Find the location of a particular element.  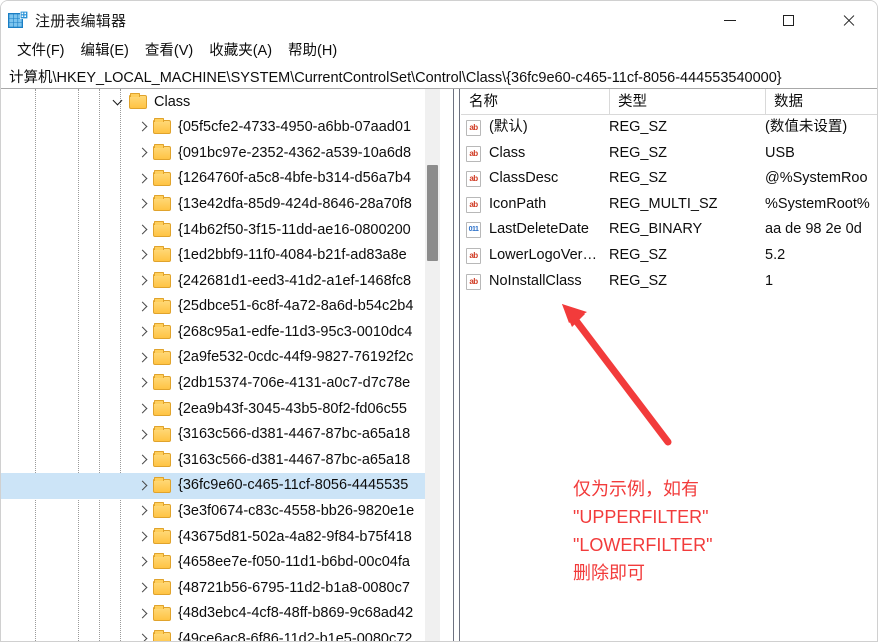

values-column-header: 名称 类型 数据 is located at coordinates (669, 102).